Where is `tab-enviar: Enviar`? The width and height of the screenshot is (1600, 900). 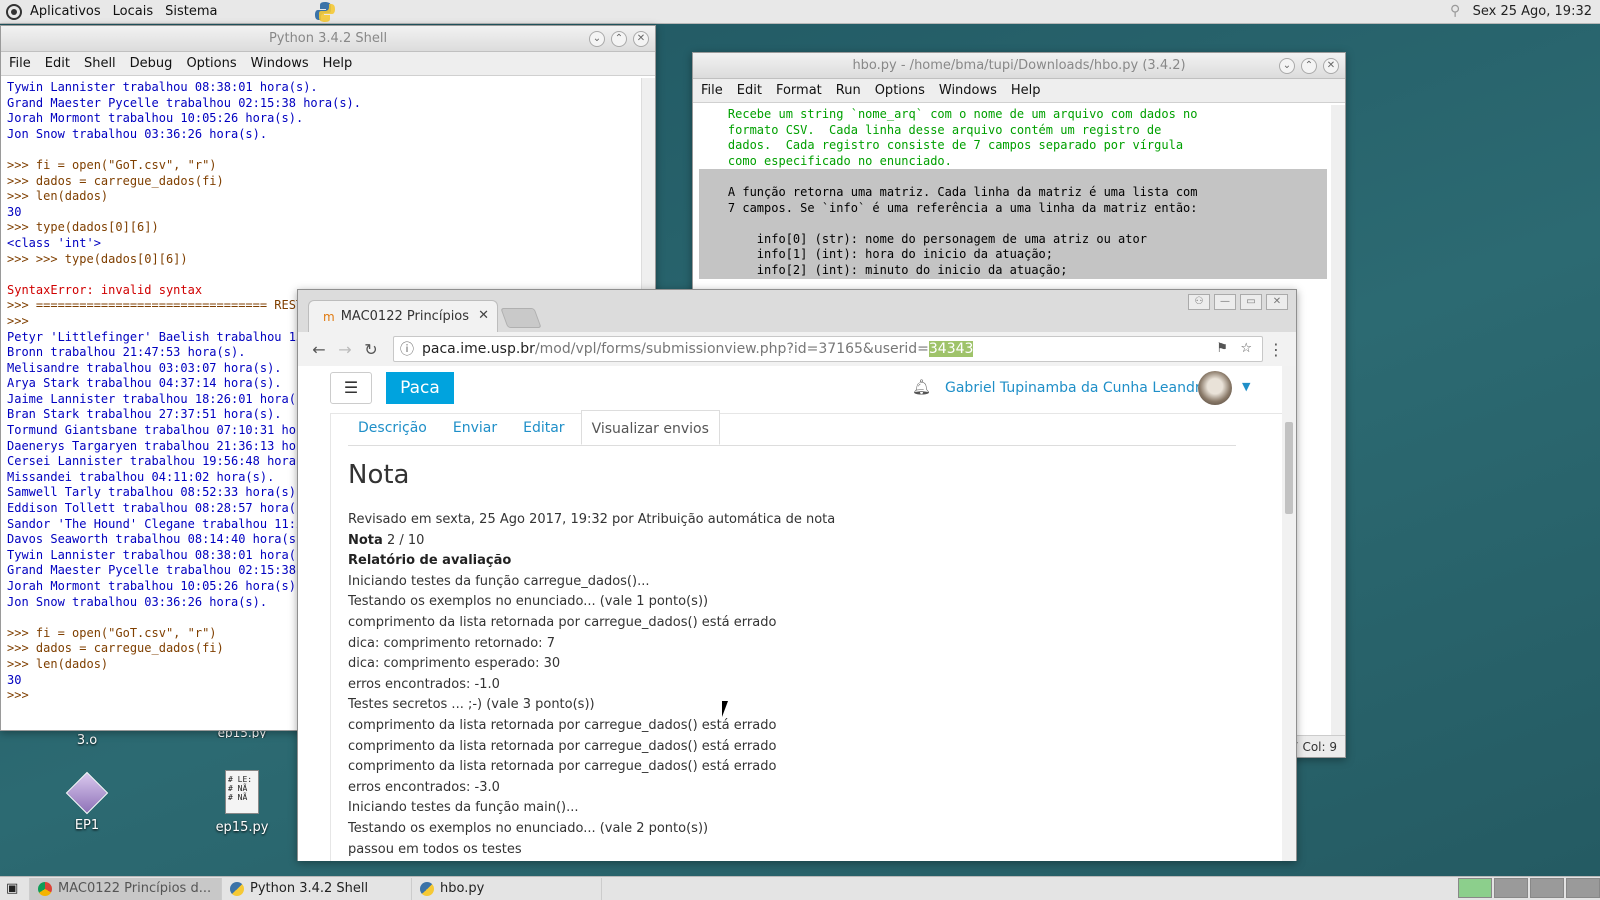
tab-enviar: Enviar is located at coordinates (475, 429).